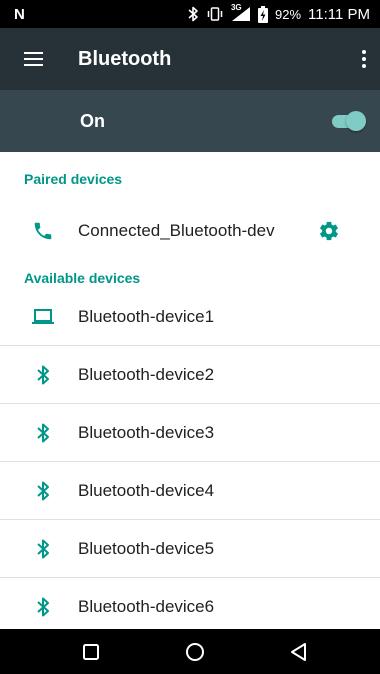 Image resolution: width=380 pixels, height=674 pixels. What do you see at coordinates (195, 652) in the screenshot?
I see `home-circle-icon` at bounding box center [195, 652].